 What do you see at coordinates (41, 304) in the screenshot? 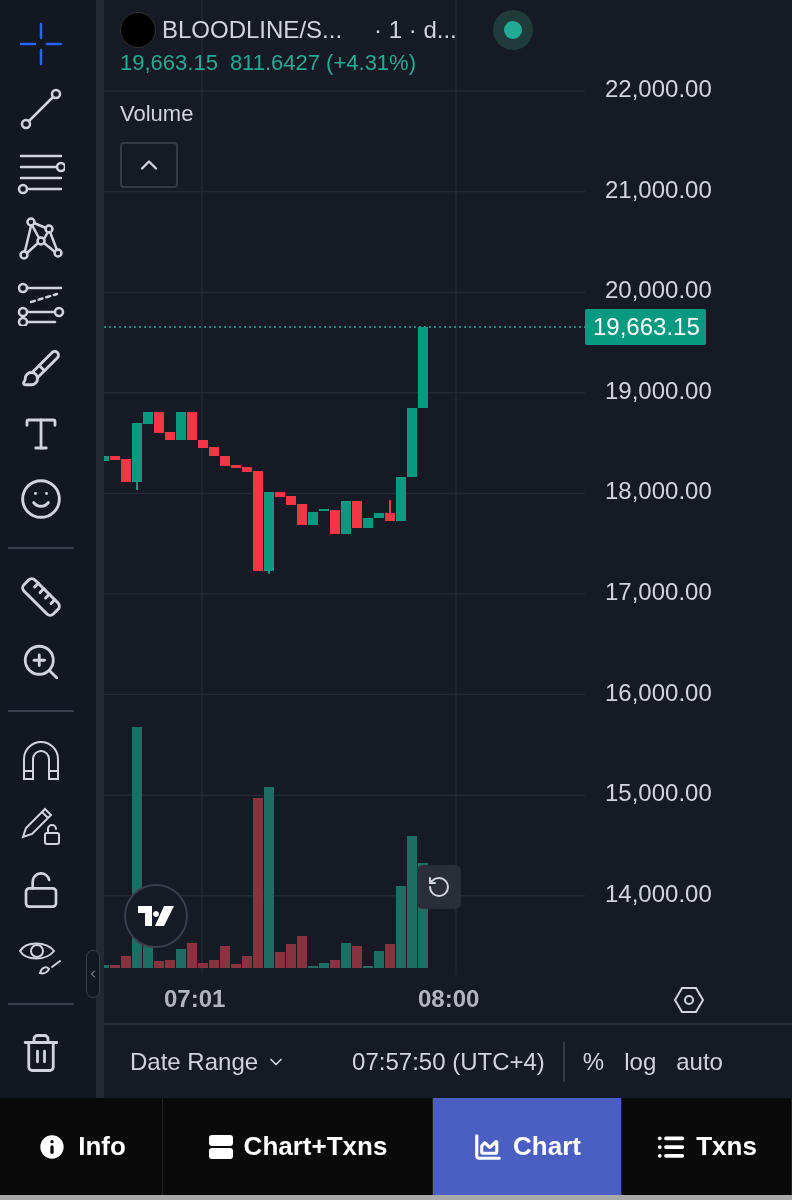
I see `fib-icon` at bounding box center [41, 304].